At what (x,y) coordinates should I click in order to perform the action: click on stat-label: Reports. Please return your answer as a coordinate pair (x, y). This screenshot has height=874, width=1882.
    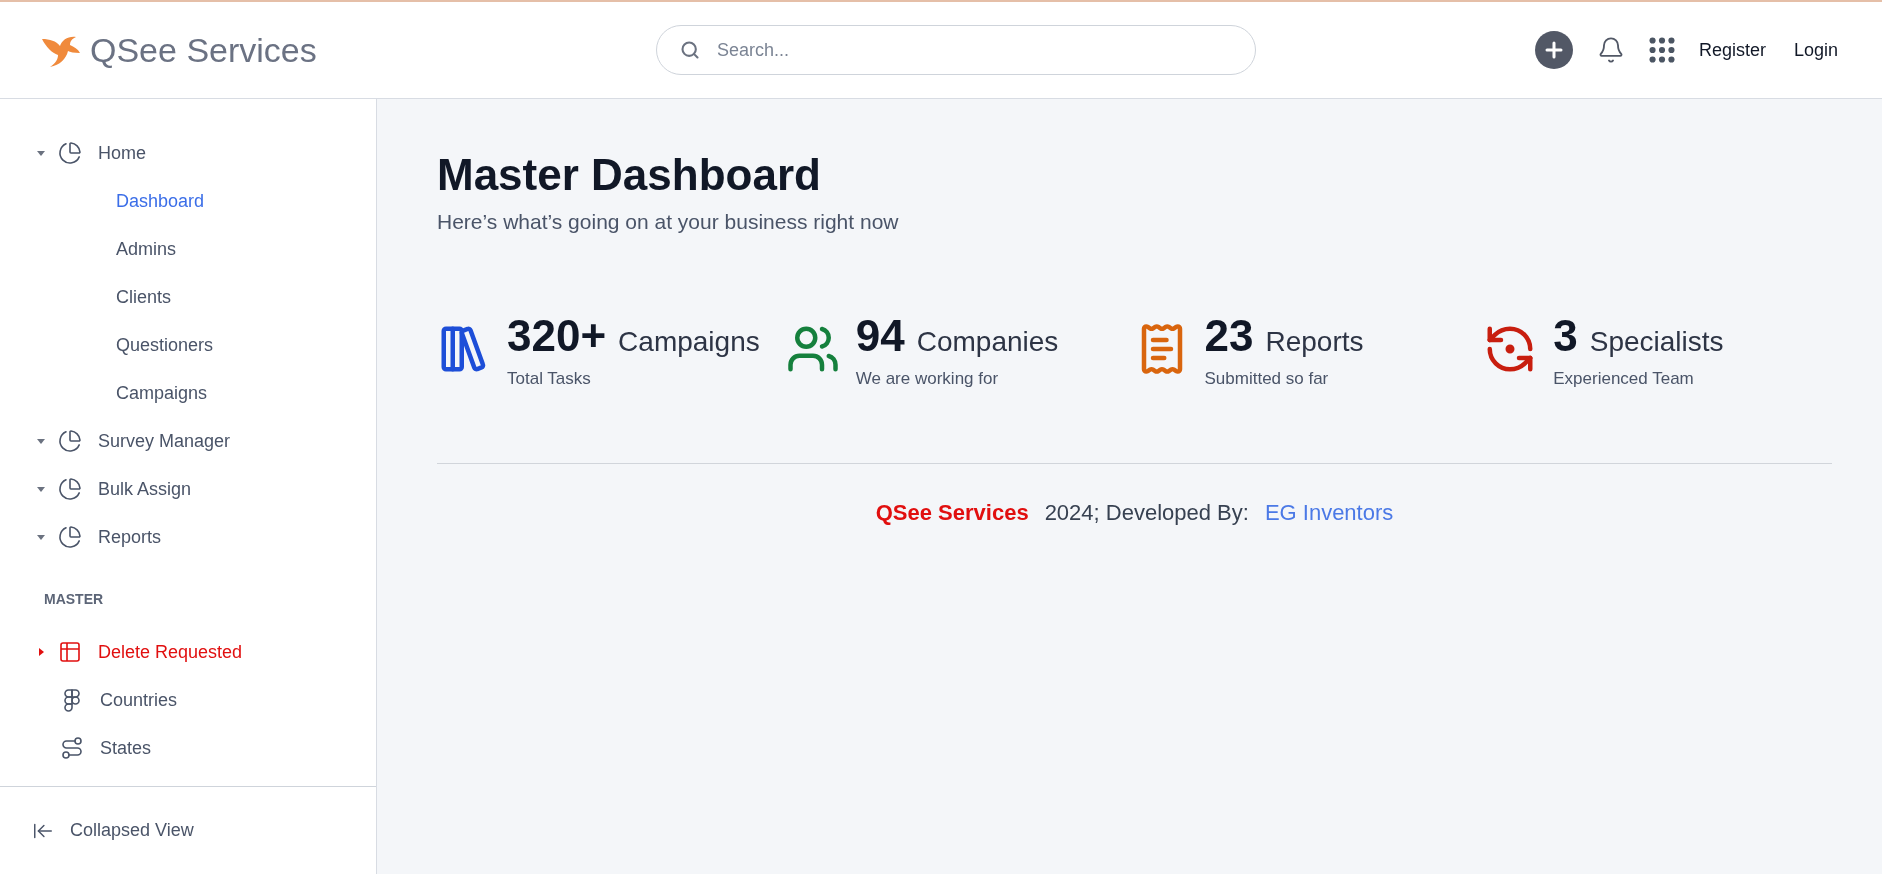
    Looking at the image, I should click on (1314, 341).